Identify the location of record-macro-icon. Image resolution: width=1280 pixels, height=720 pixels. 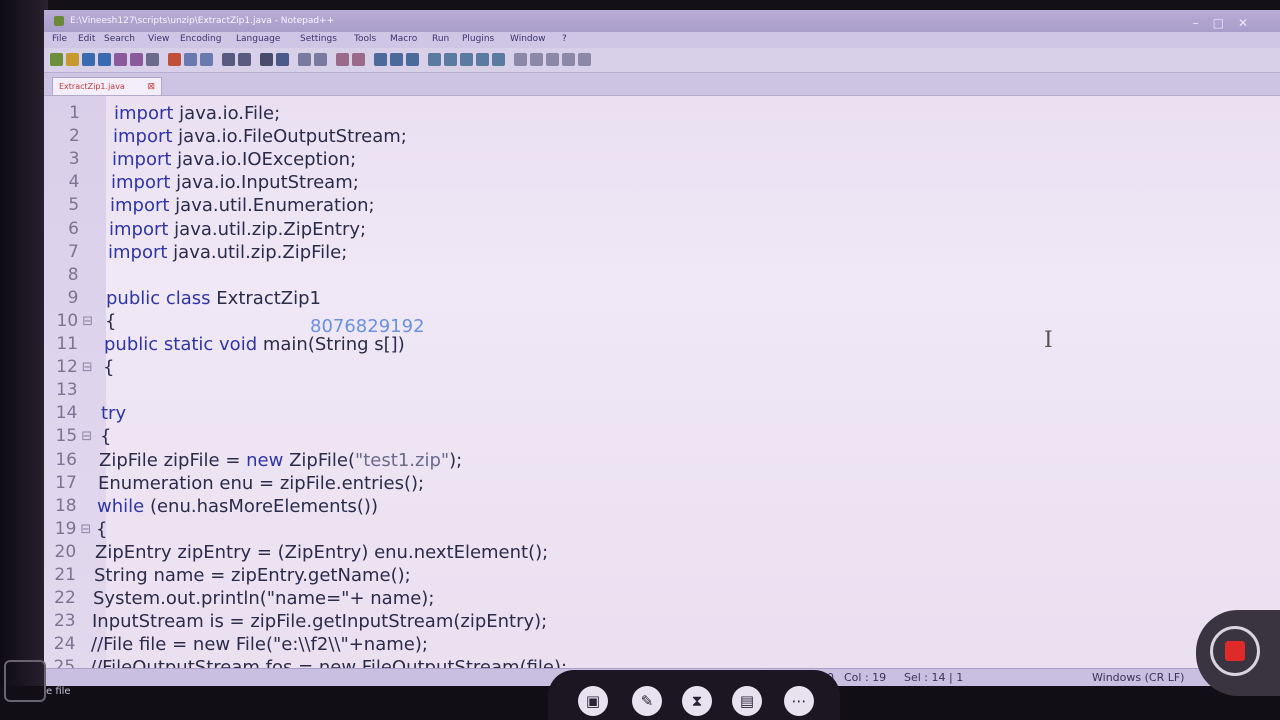
(520, 59).